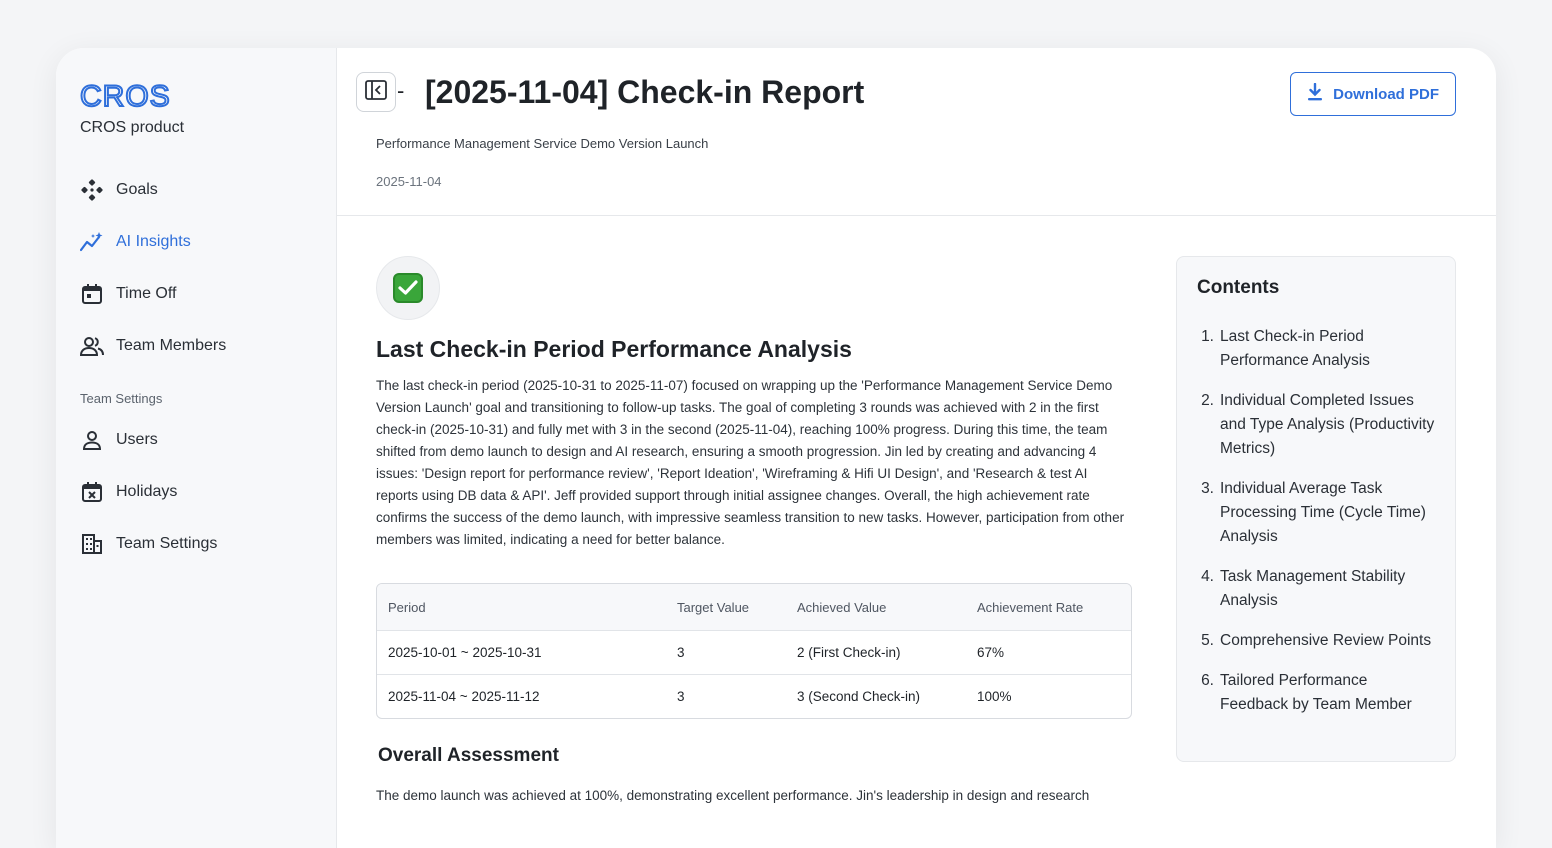  I want to click on toc-number: 2., so click(1207, 400).